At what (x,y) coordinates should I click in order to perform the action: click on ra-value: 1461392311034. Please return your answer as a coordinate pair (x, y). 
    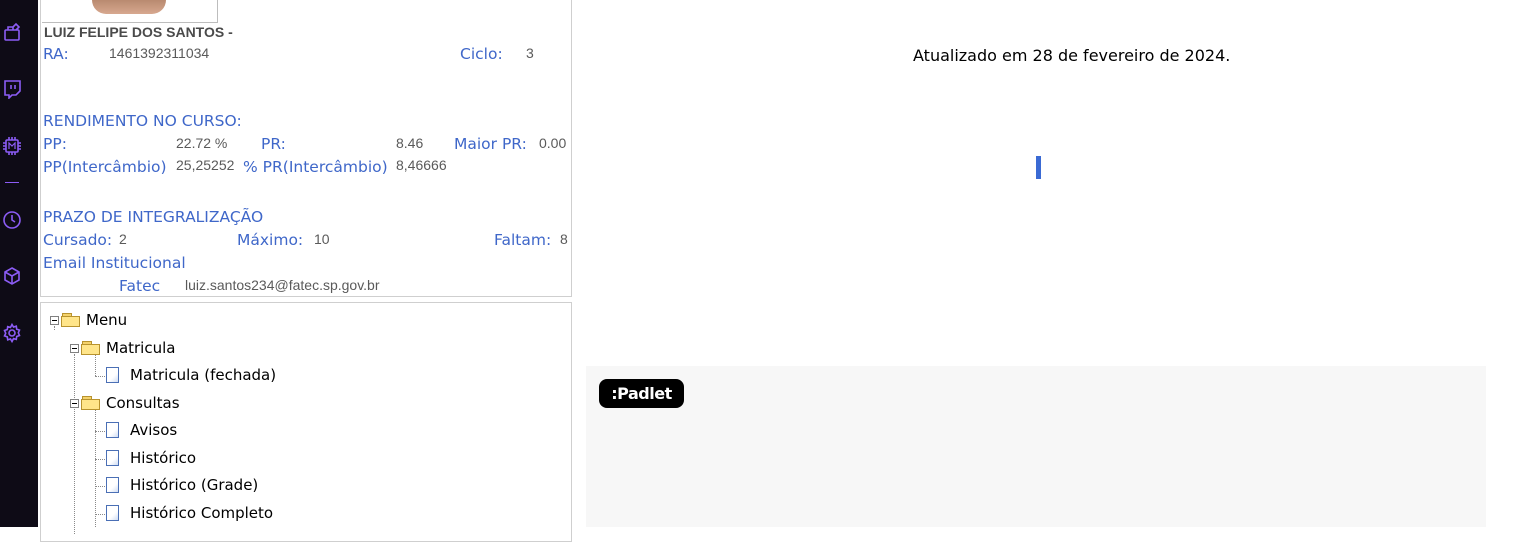
    Looking at the image, I should click on (159, 53).